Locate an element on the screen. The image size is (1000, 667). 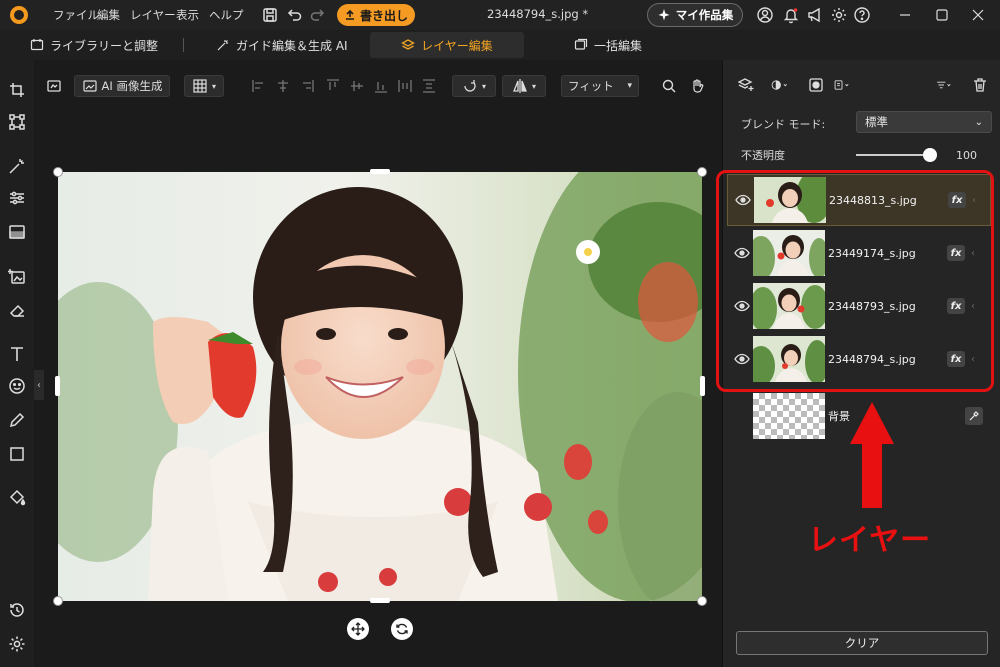
resize-handle-top is located at coordinates (380, 171).